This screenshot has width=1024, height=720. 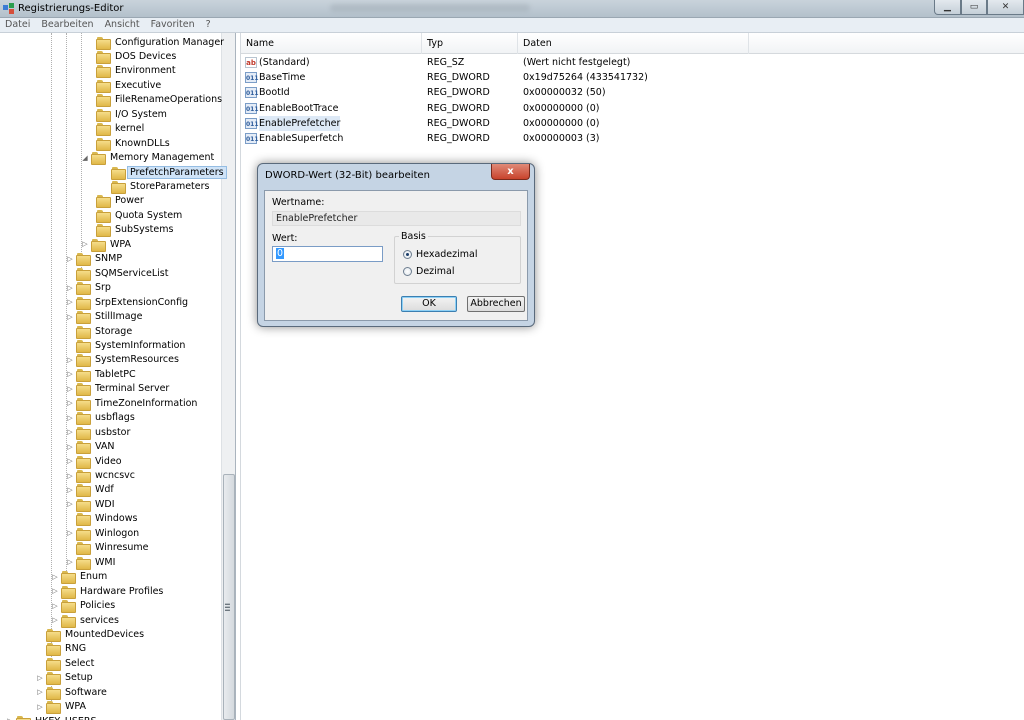 I want to click on ok-button: OK, so click(x=429, y=304).